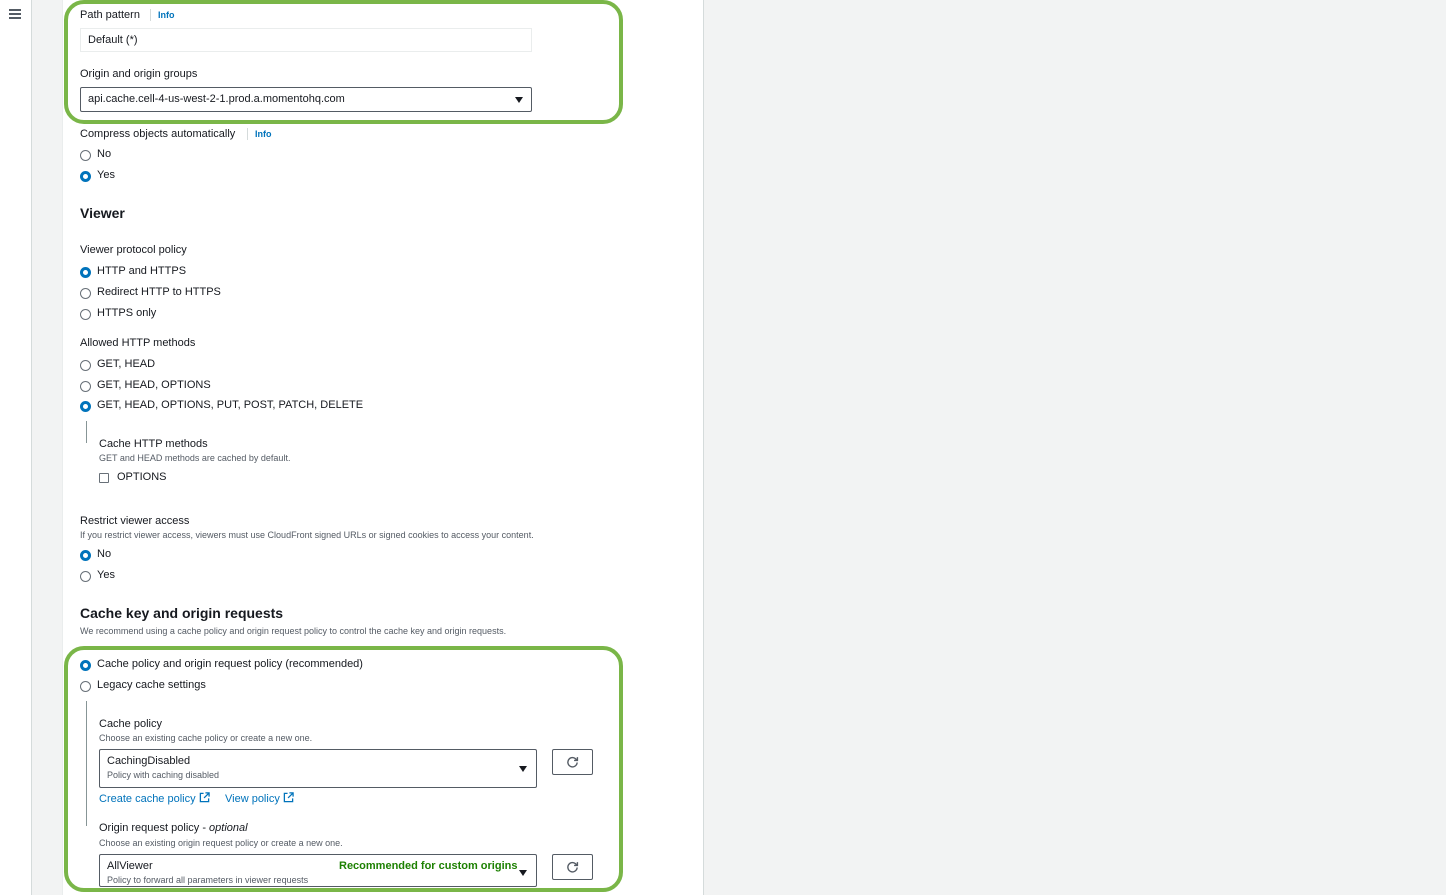 The width and height of the screenshot is (1446, 895). Describe the element at coordinates (142, 477) in the screenshot. I see `cache-options-label: OPTIONS` at that location.